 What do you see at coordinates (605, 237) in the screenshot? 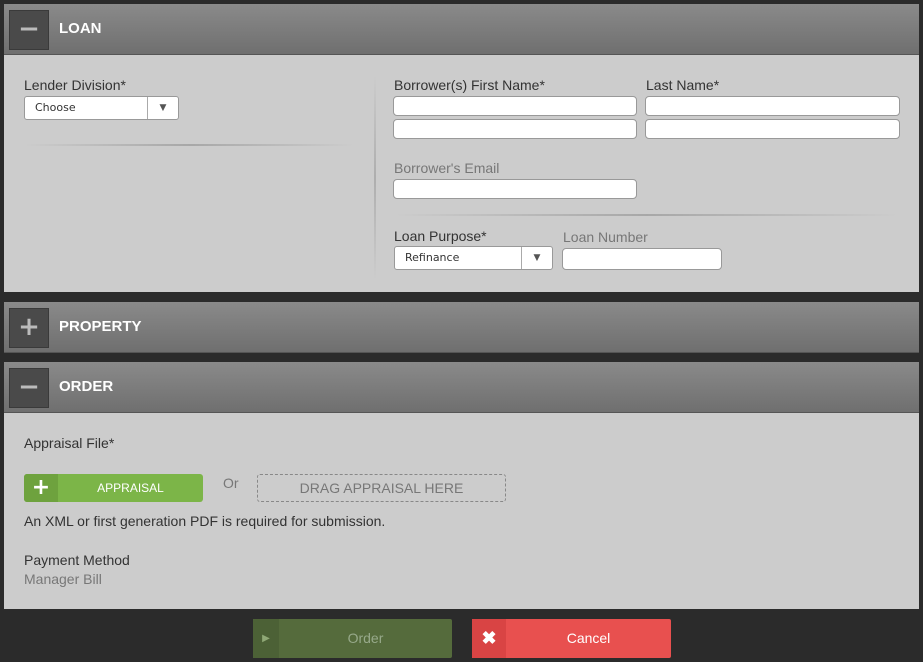
I see `loan-number-label: Loan Number` at bounding box center [605, 237].